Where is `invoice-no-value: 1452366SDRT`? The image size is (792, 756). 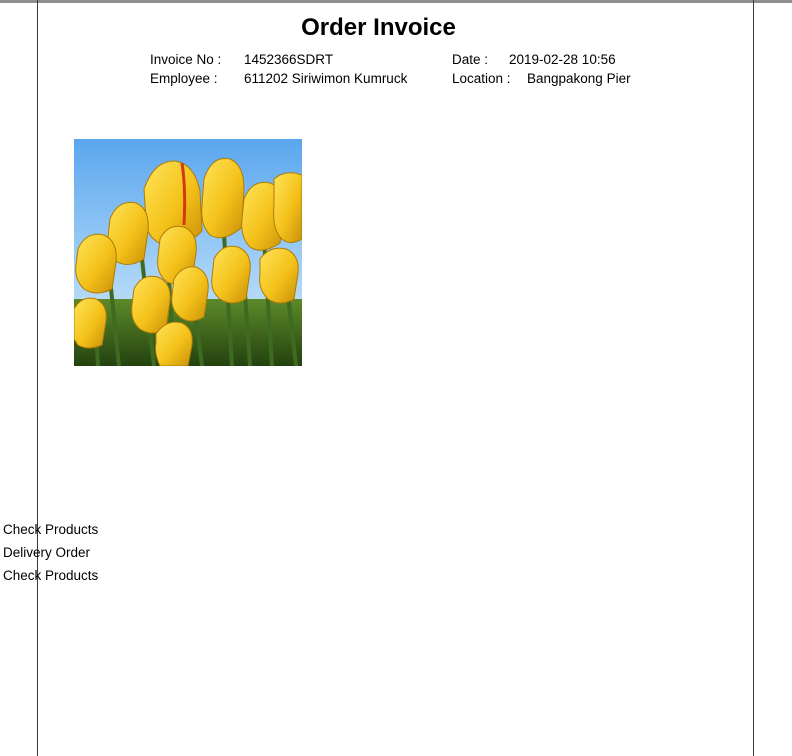
invoice-no-value: 1452366SDRT is located at coordinates (289, 59).